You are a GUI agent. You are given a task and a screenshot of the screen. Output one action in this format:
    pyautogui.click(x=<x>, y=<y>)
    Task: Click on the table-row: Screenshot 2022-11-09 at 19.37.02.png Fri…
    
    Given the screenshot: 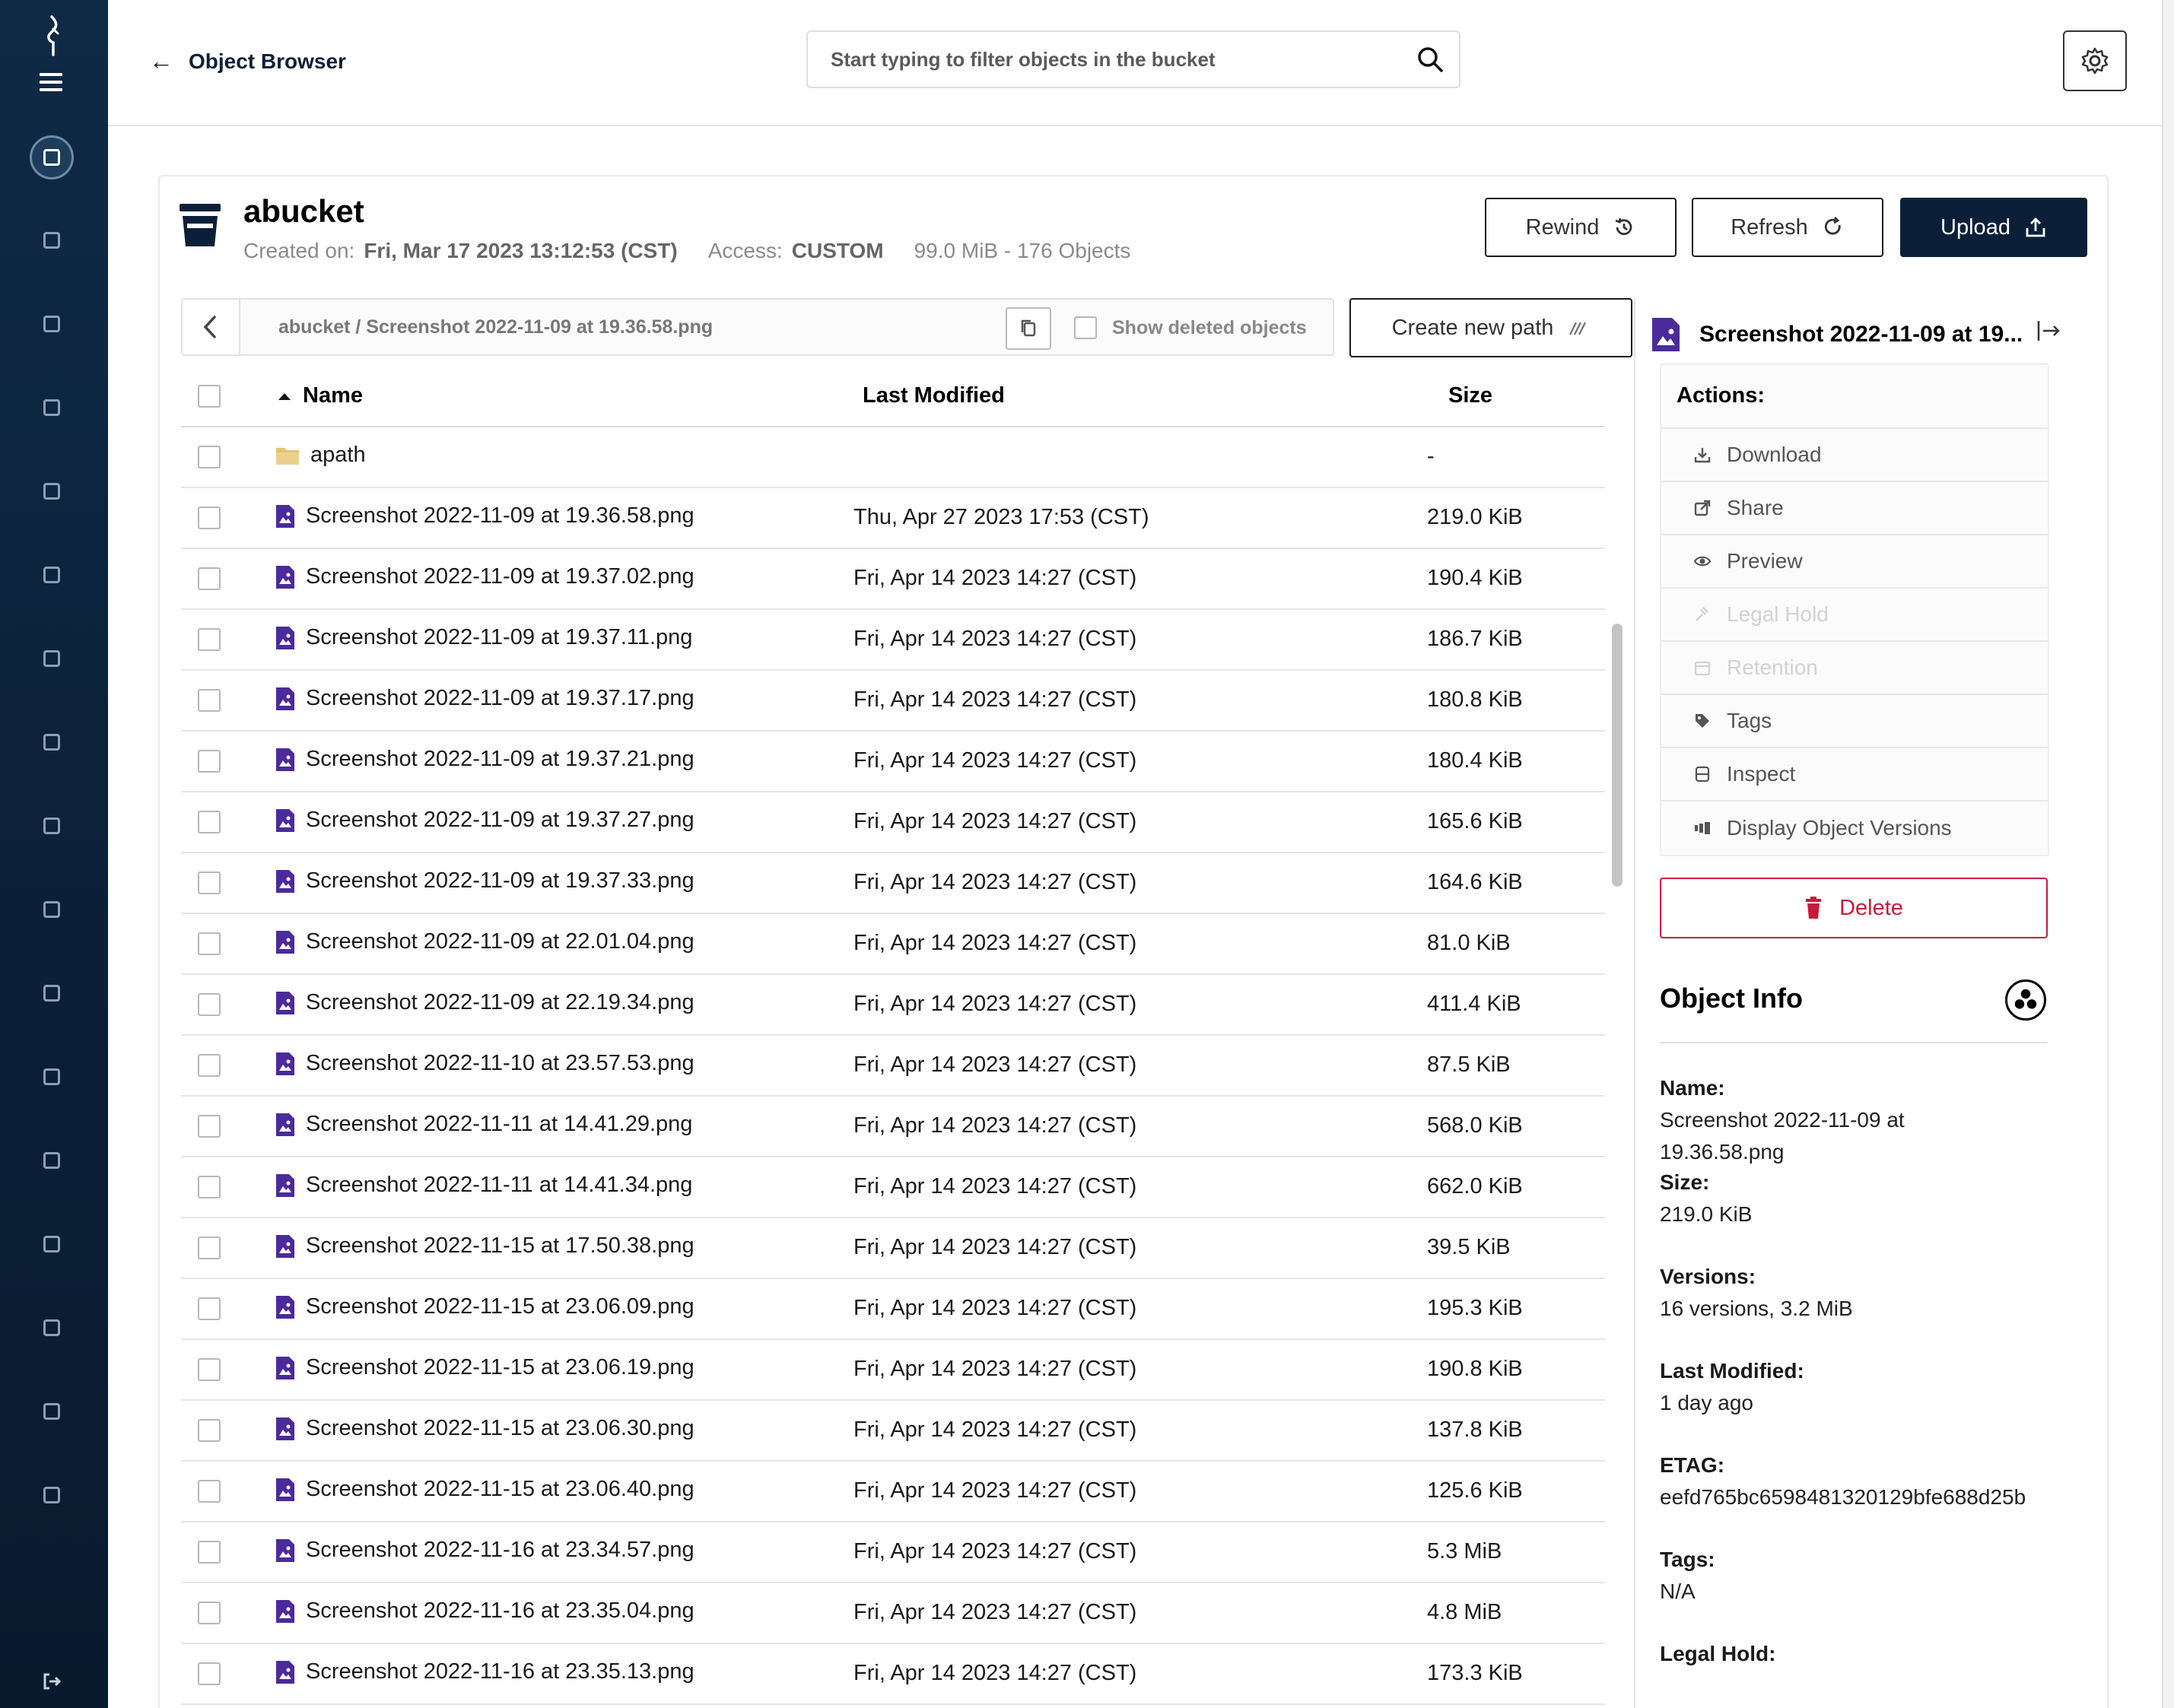 What is the action you would take?
    pyautogui.click(x=893, y=580)
    